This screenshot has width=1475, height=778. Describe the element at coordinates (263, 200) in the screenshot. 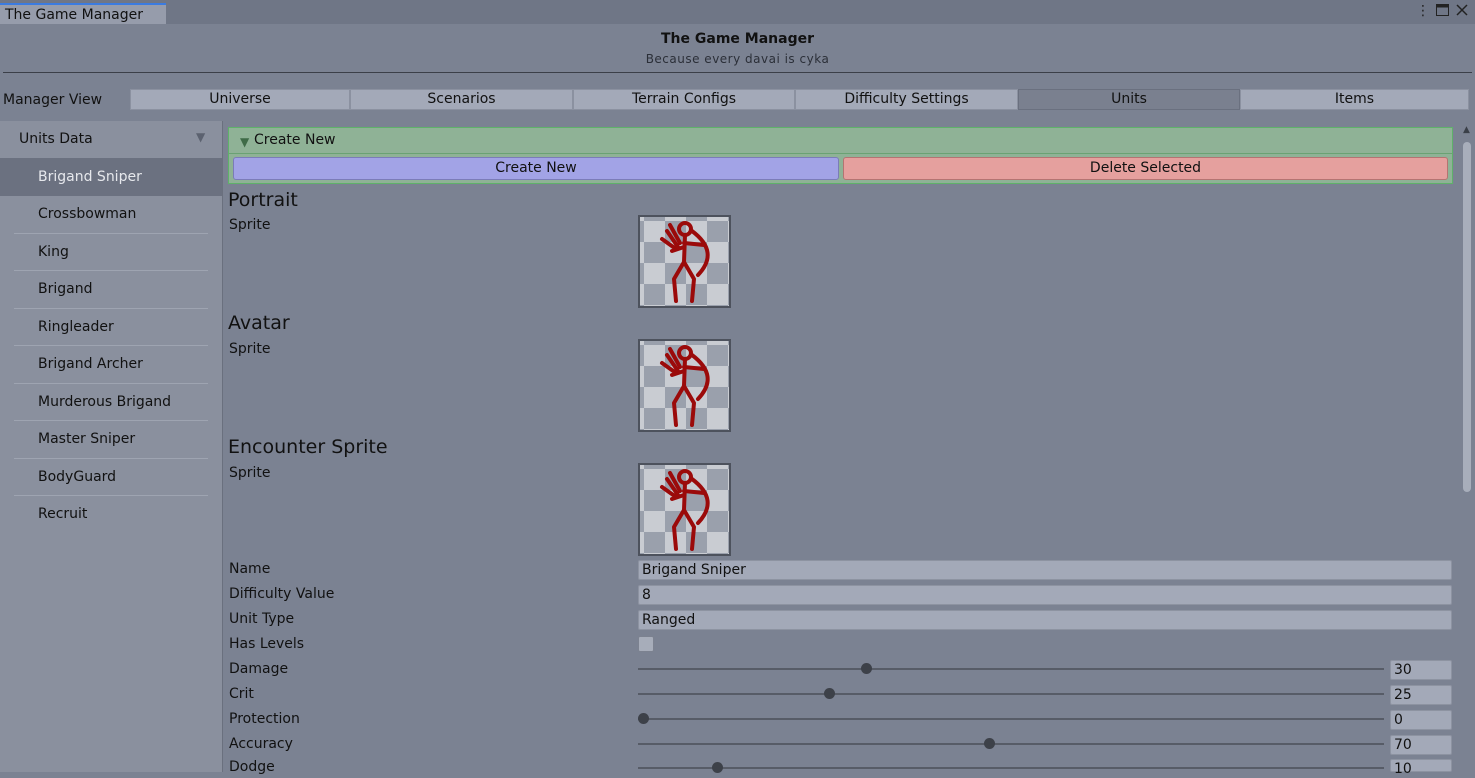

I see `portrait-section-title: Portrait` at that location.